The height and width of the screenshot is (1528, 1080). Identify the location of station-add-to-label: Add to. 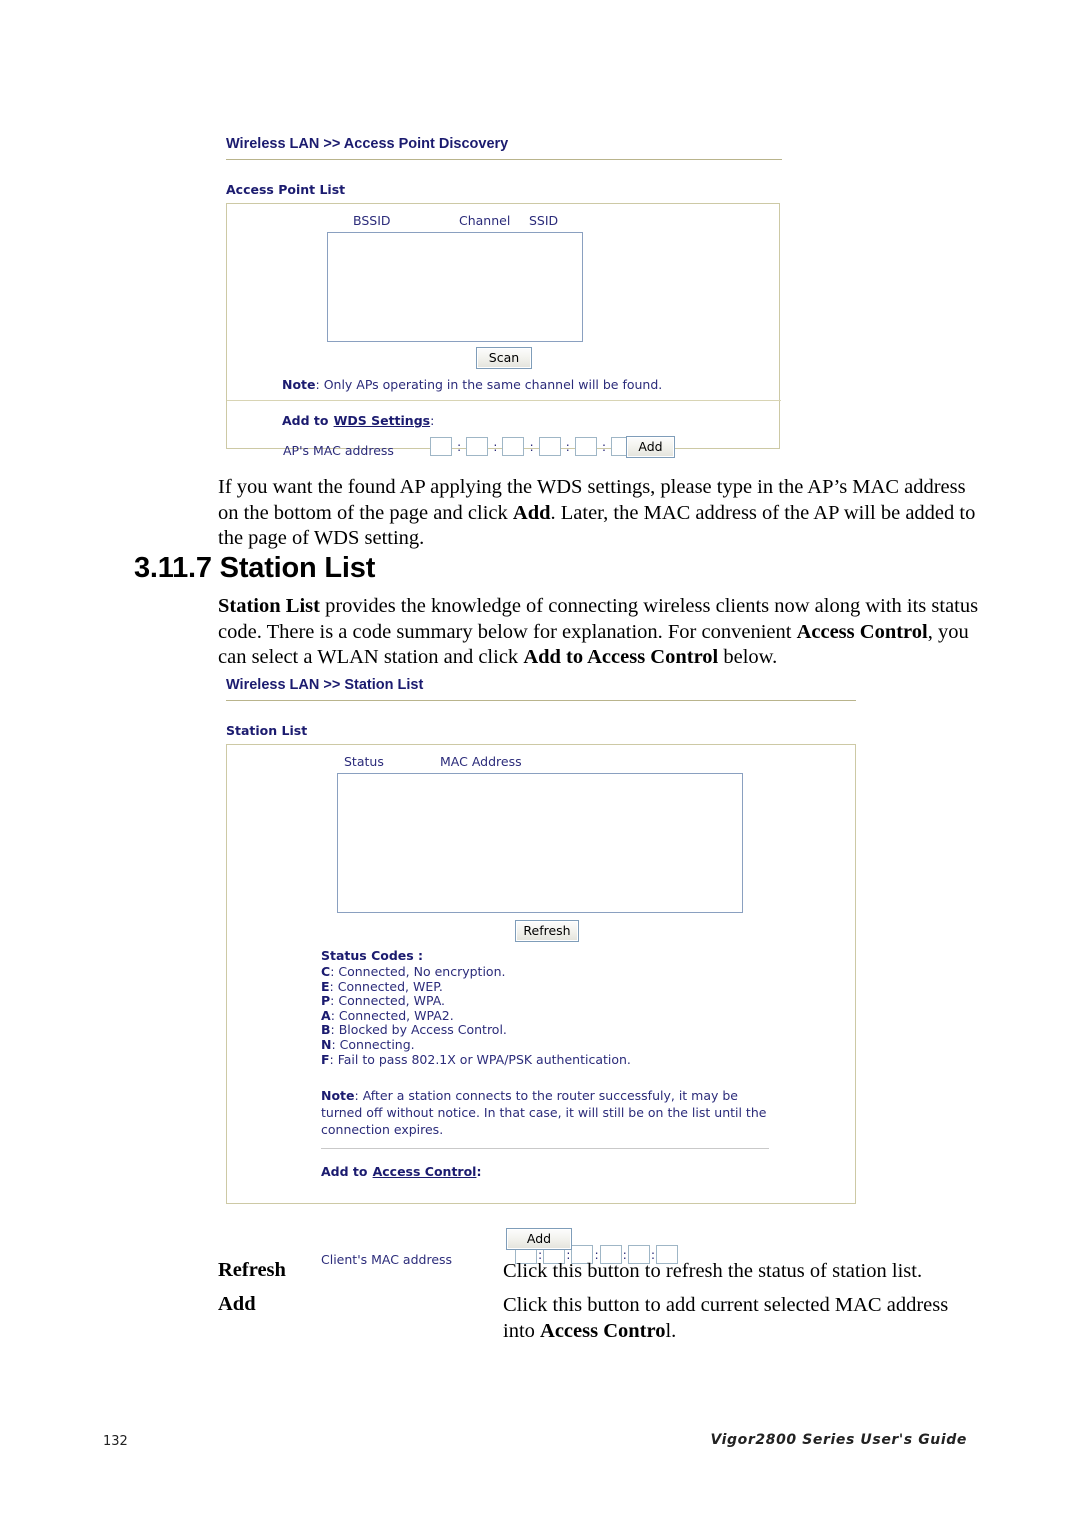
(344, 1171).